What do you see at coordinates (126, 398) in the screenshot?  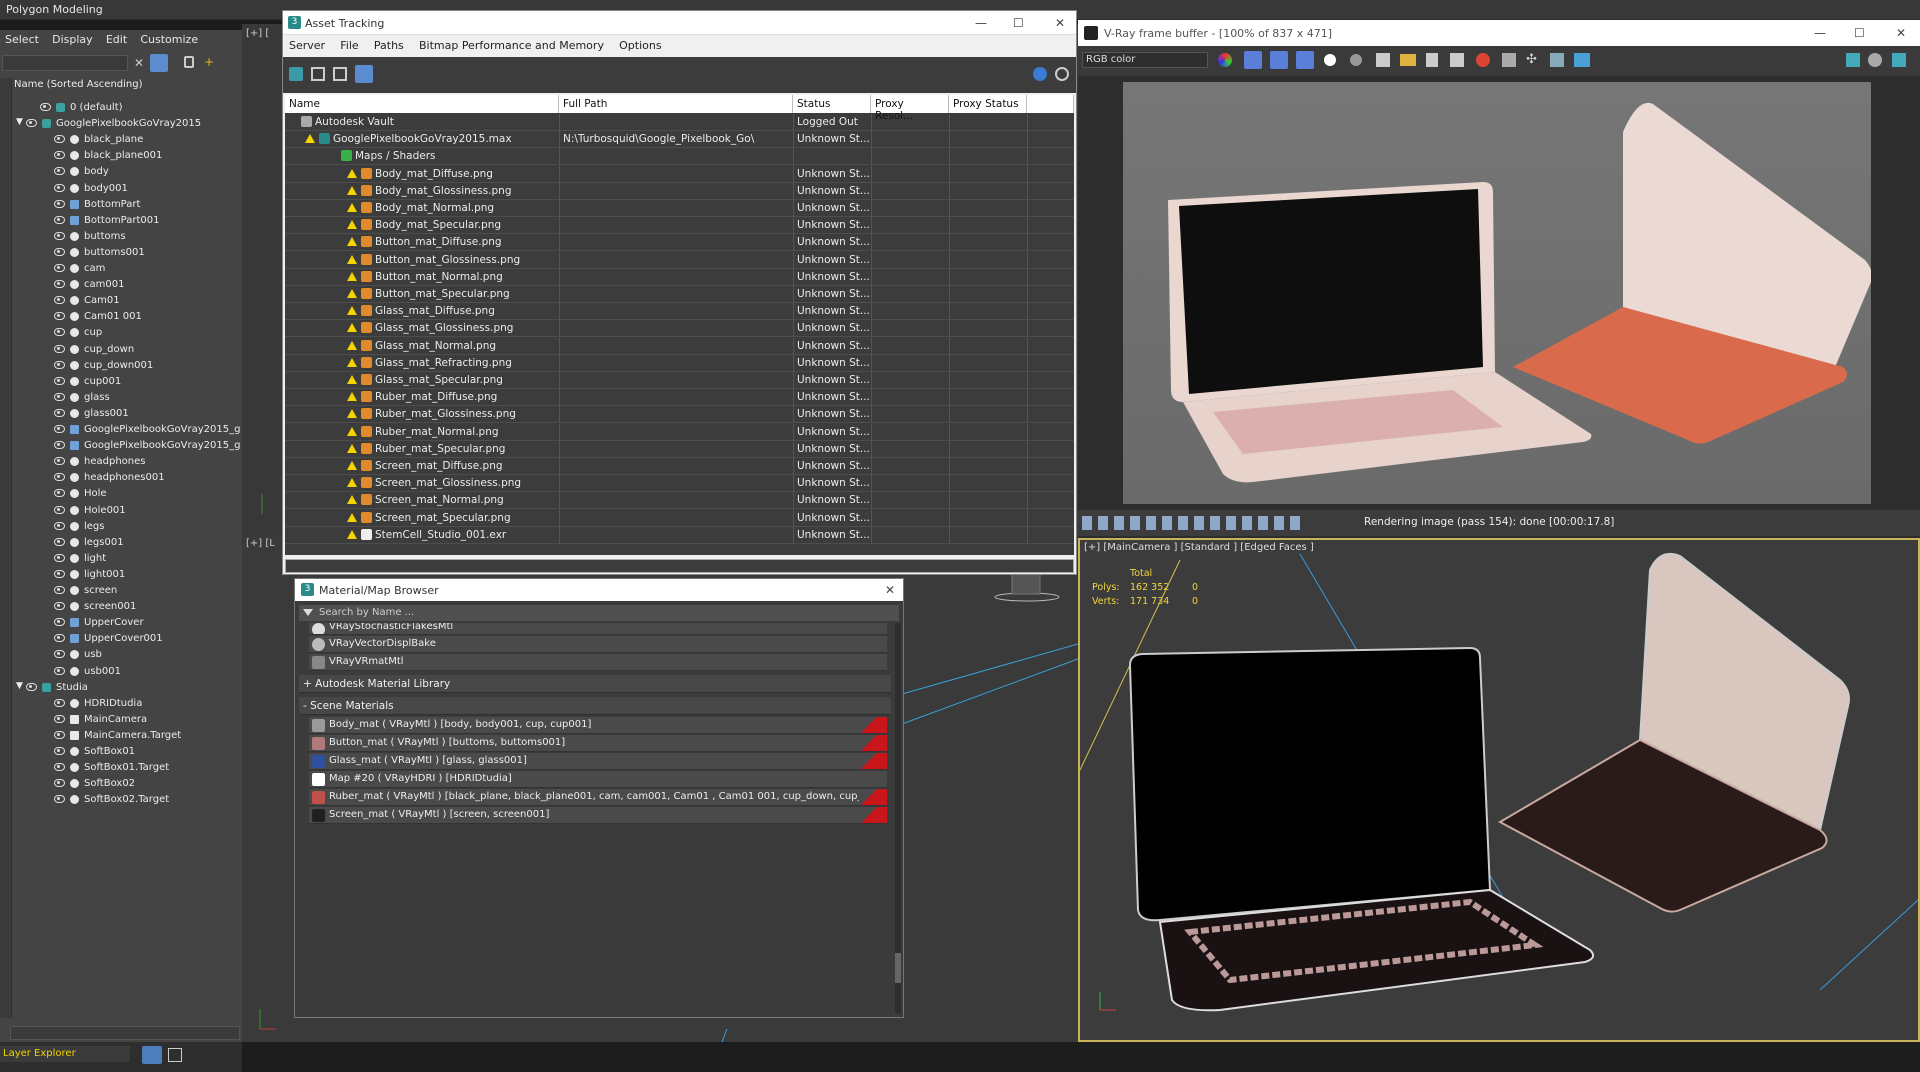 I see `tree-item: glass` at bounding box center [126, 398].